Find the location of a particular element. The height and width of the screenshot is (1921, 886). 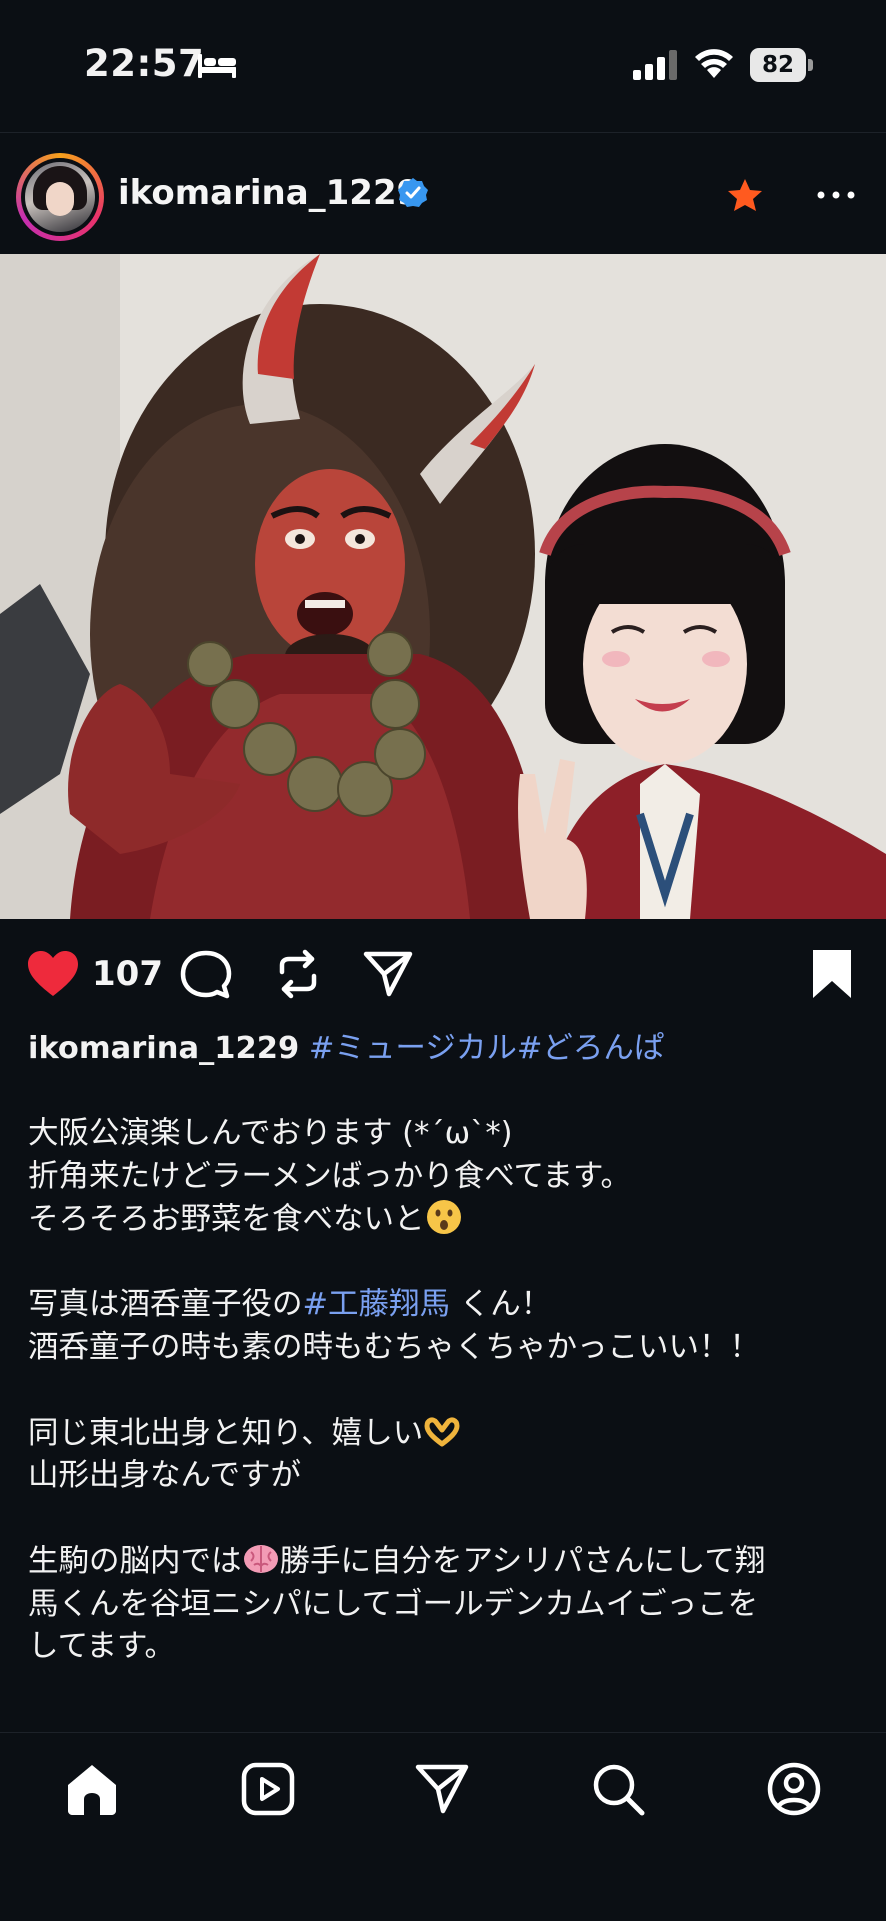

caption-header-line: ikomarina_1229 #ミュージカル#どろんぱ is located at coordinates (446, 1049).